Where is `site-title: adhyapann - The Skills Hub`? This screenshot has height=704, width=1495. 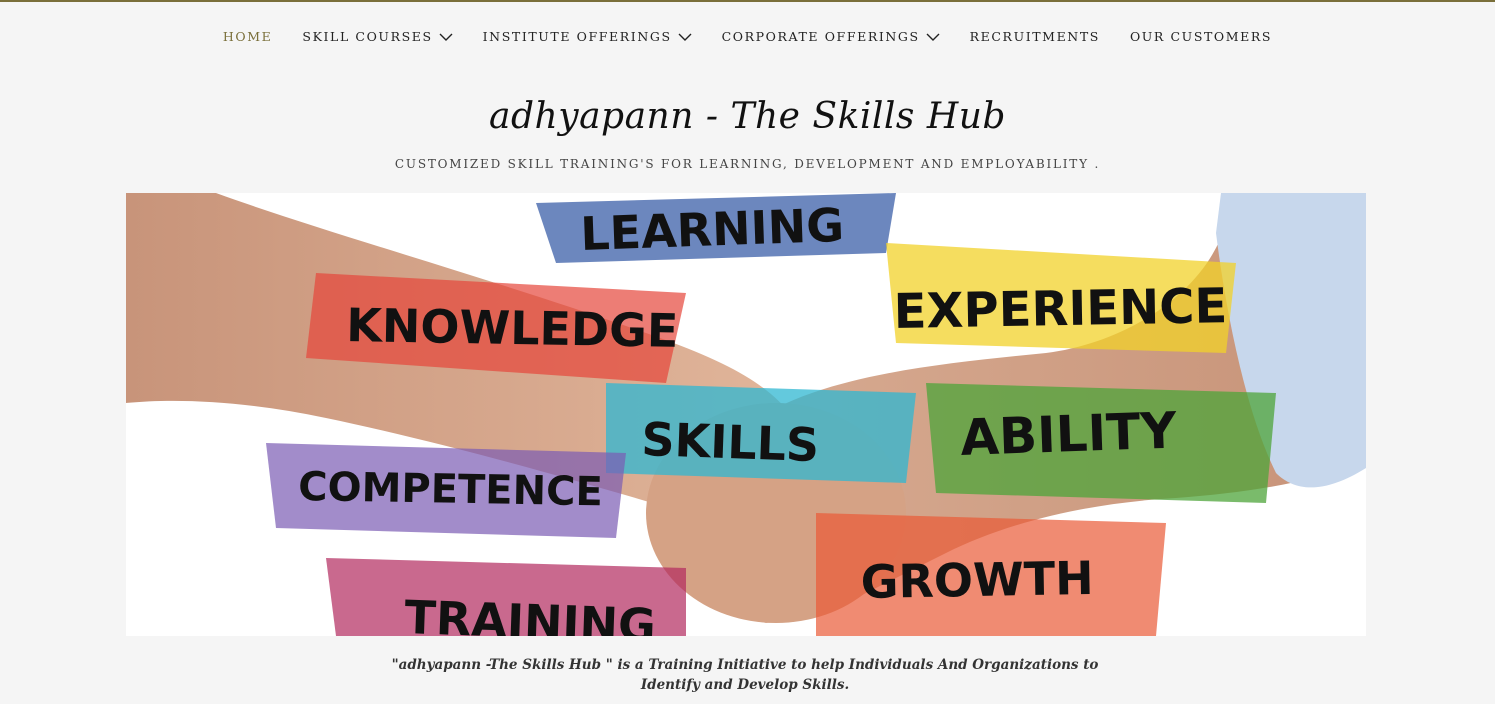 site-title: adhyapann - The Skills Hub is located at coordinates (747, 116).